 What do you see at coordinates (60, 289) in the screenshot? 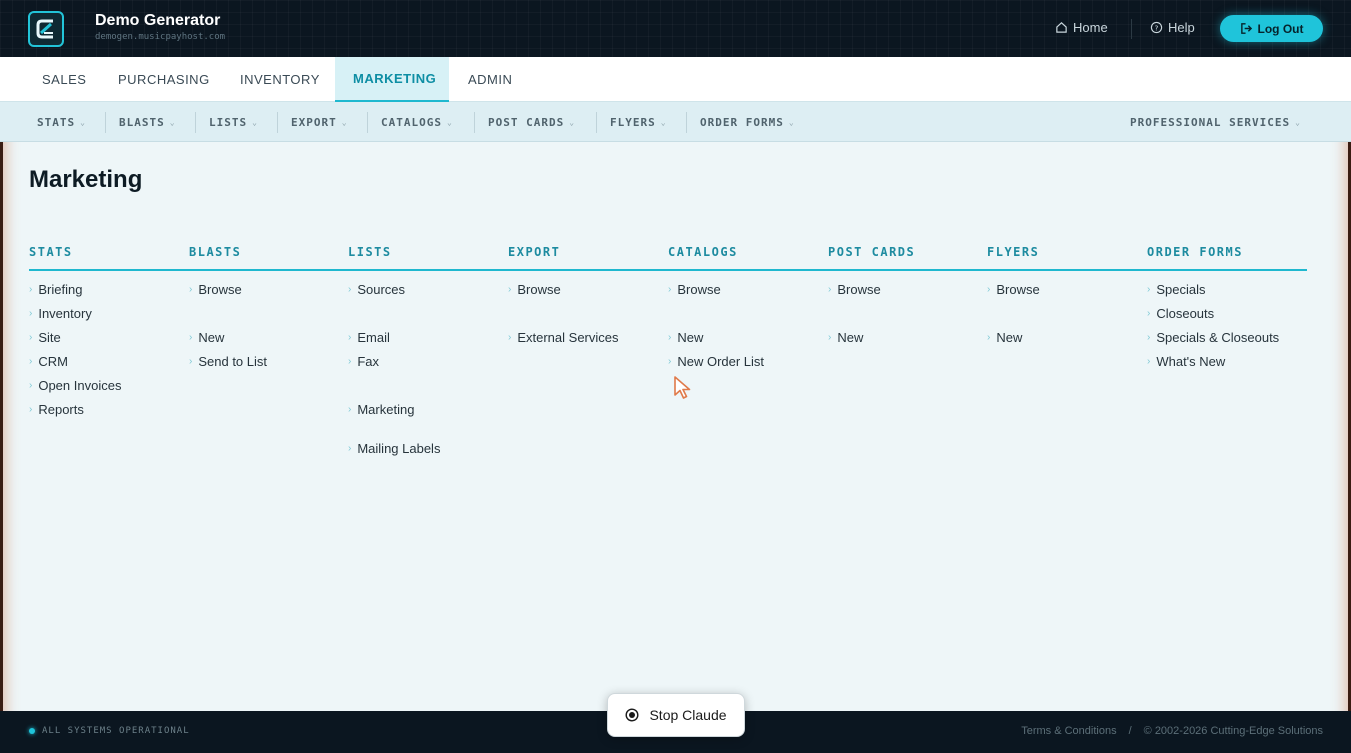
I see `link-label: Briefing` at bounding box center [60, 289].